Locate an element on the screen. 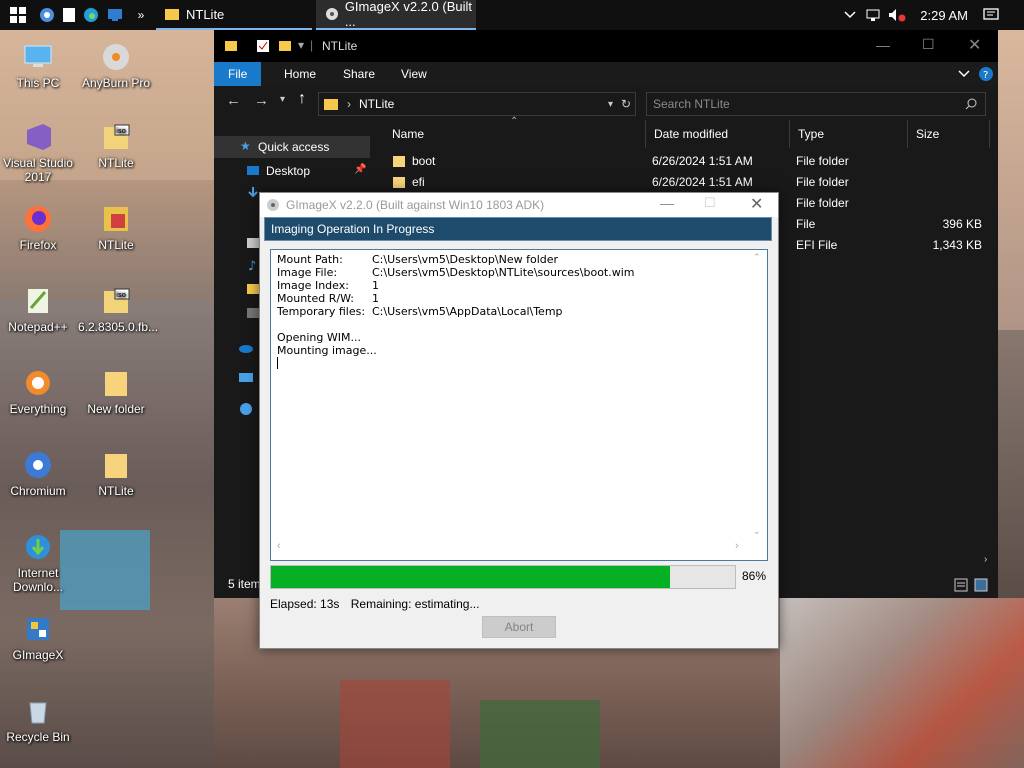 The image size is (1024, 768). show-hidden-icons-chevron-icon is located at coordinates (850, 15).